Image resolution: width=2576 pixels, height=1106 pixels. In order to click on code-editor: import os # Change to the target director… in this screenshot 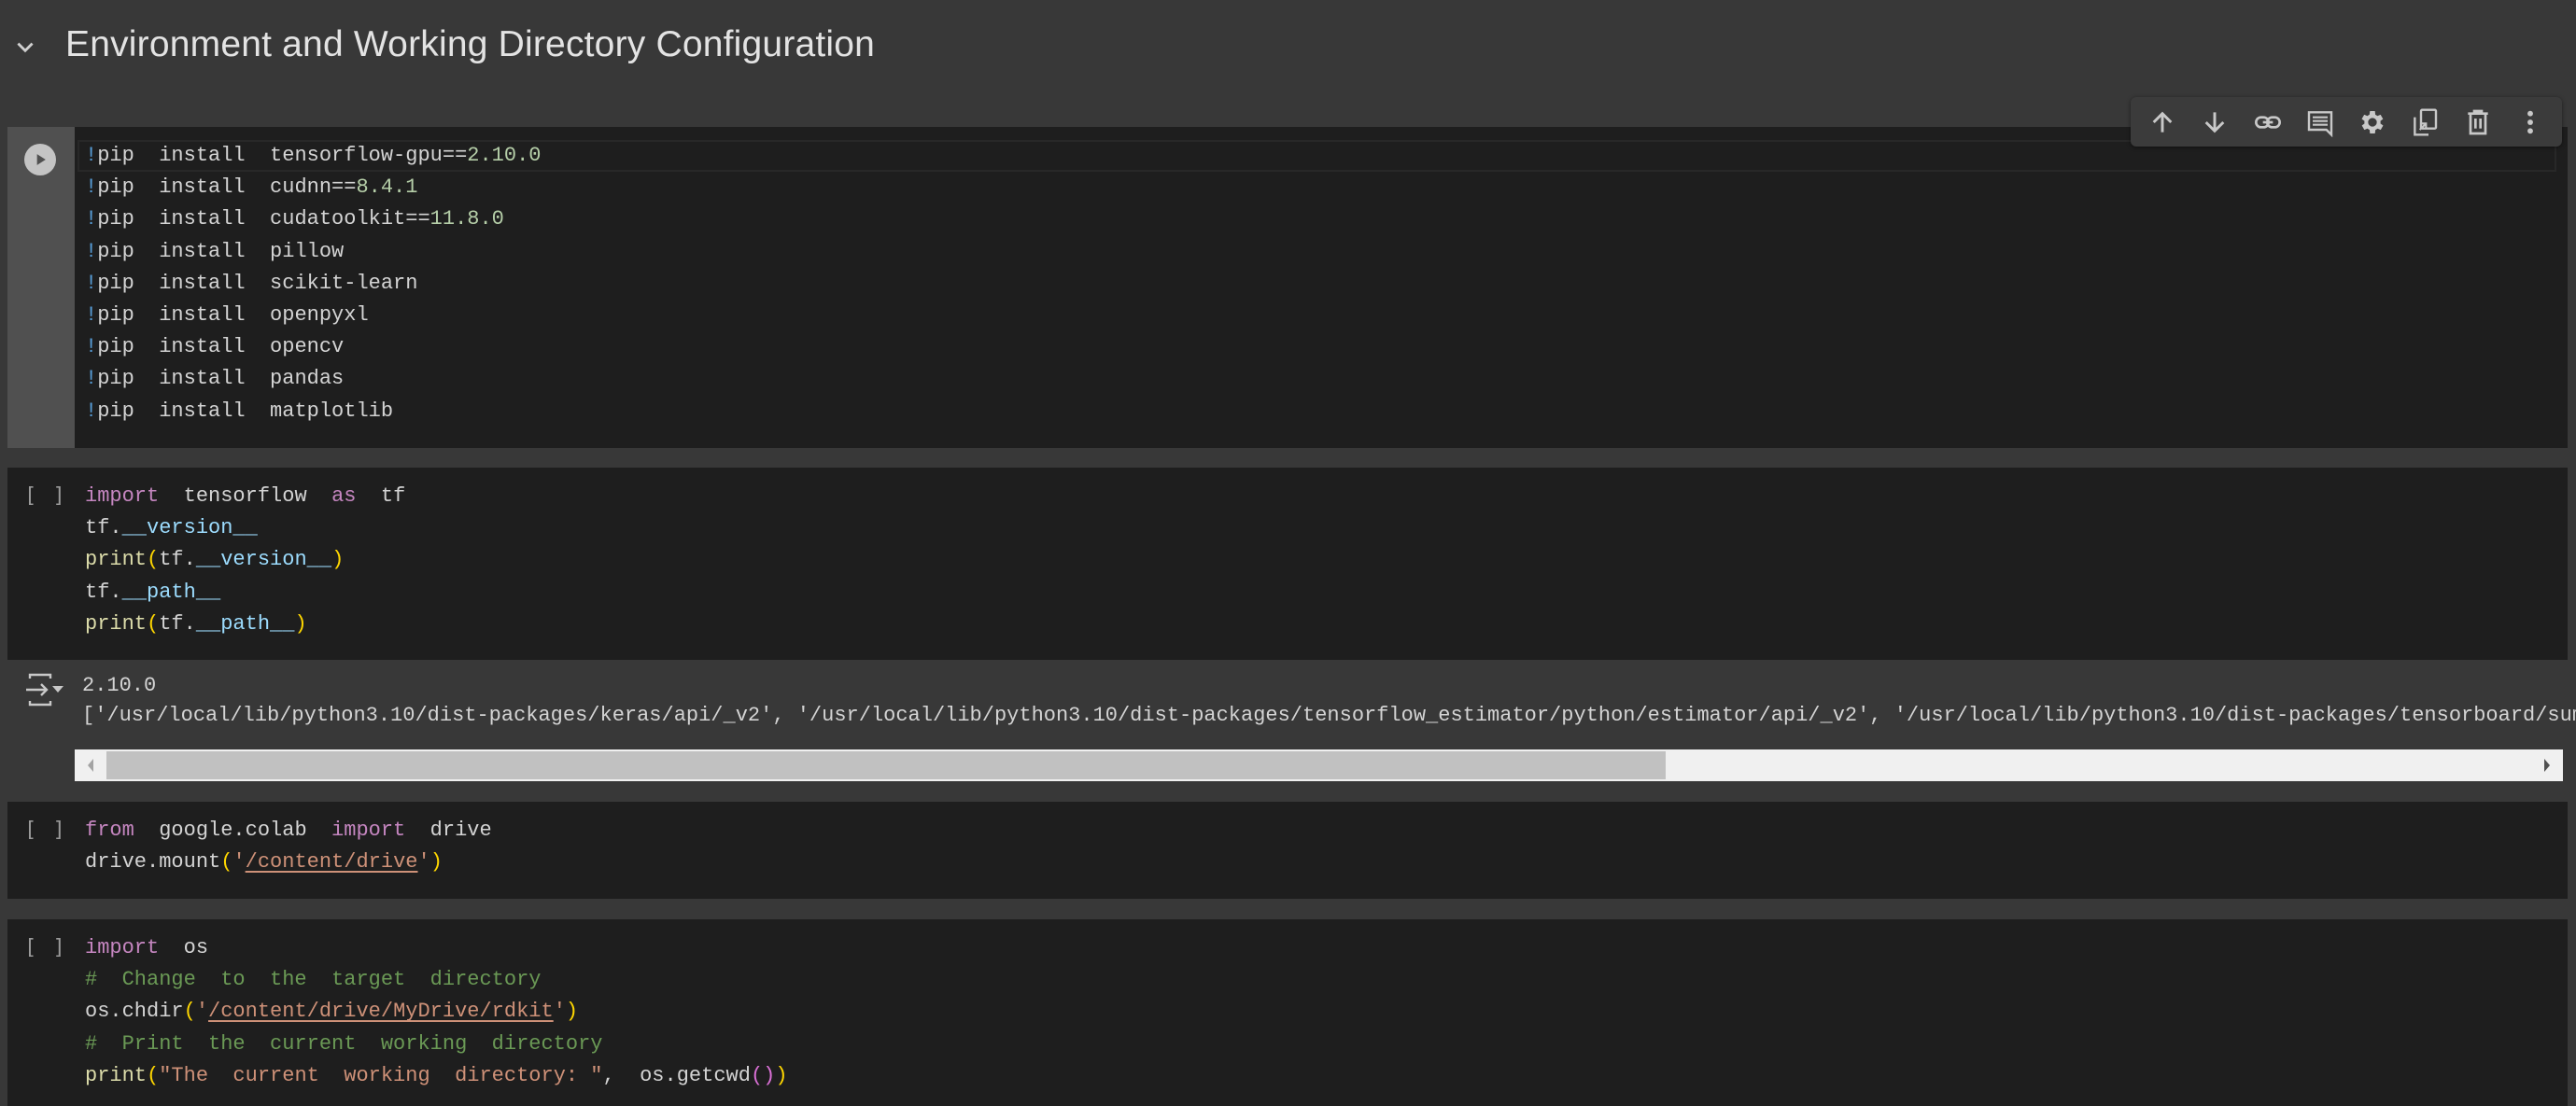, I will do `click(1321, 1012)`.